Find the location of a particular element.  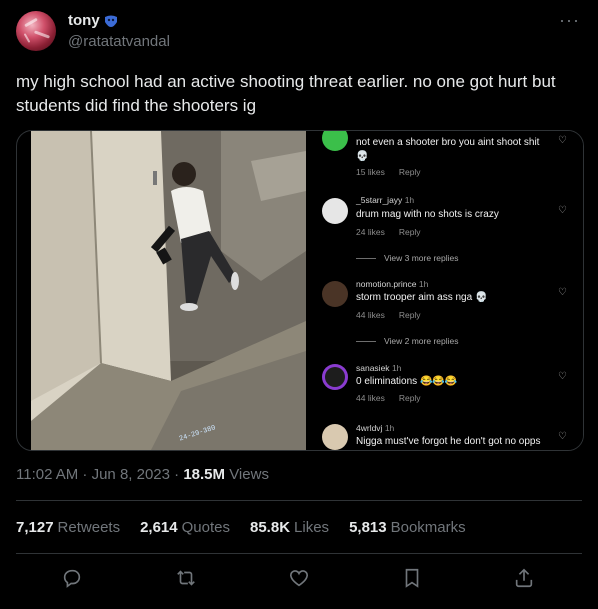

quotes-stat: 2,614 Quotes is located at coordinates (185, 527).